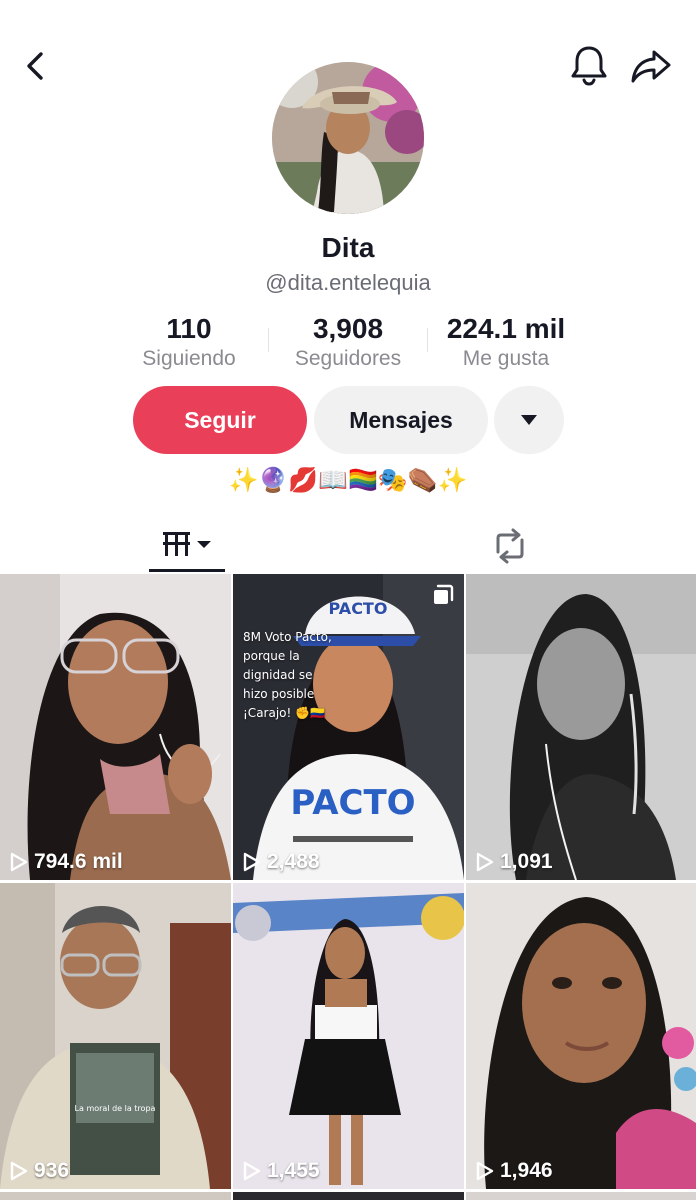 The width and height of the screenshot is (696, 1200). I want to click on share-button, so click(651, 66).